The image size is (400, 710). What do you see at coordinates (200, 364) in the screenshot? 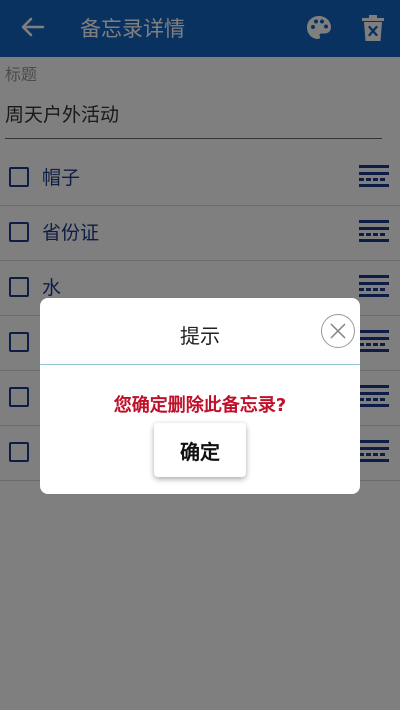
I see `dialog-divider` at bounding box center [200, 364].